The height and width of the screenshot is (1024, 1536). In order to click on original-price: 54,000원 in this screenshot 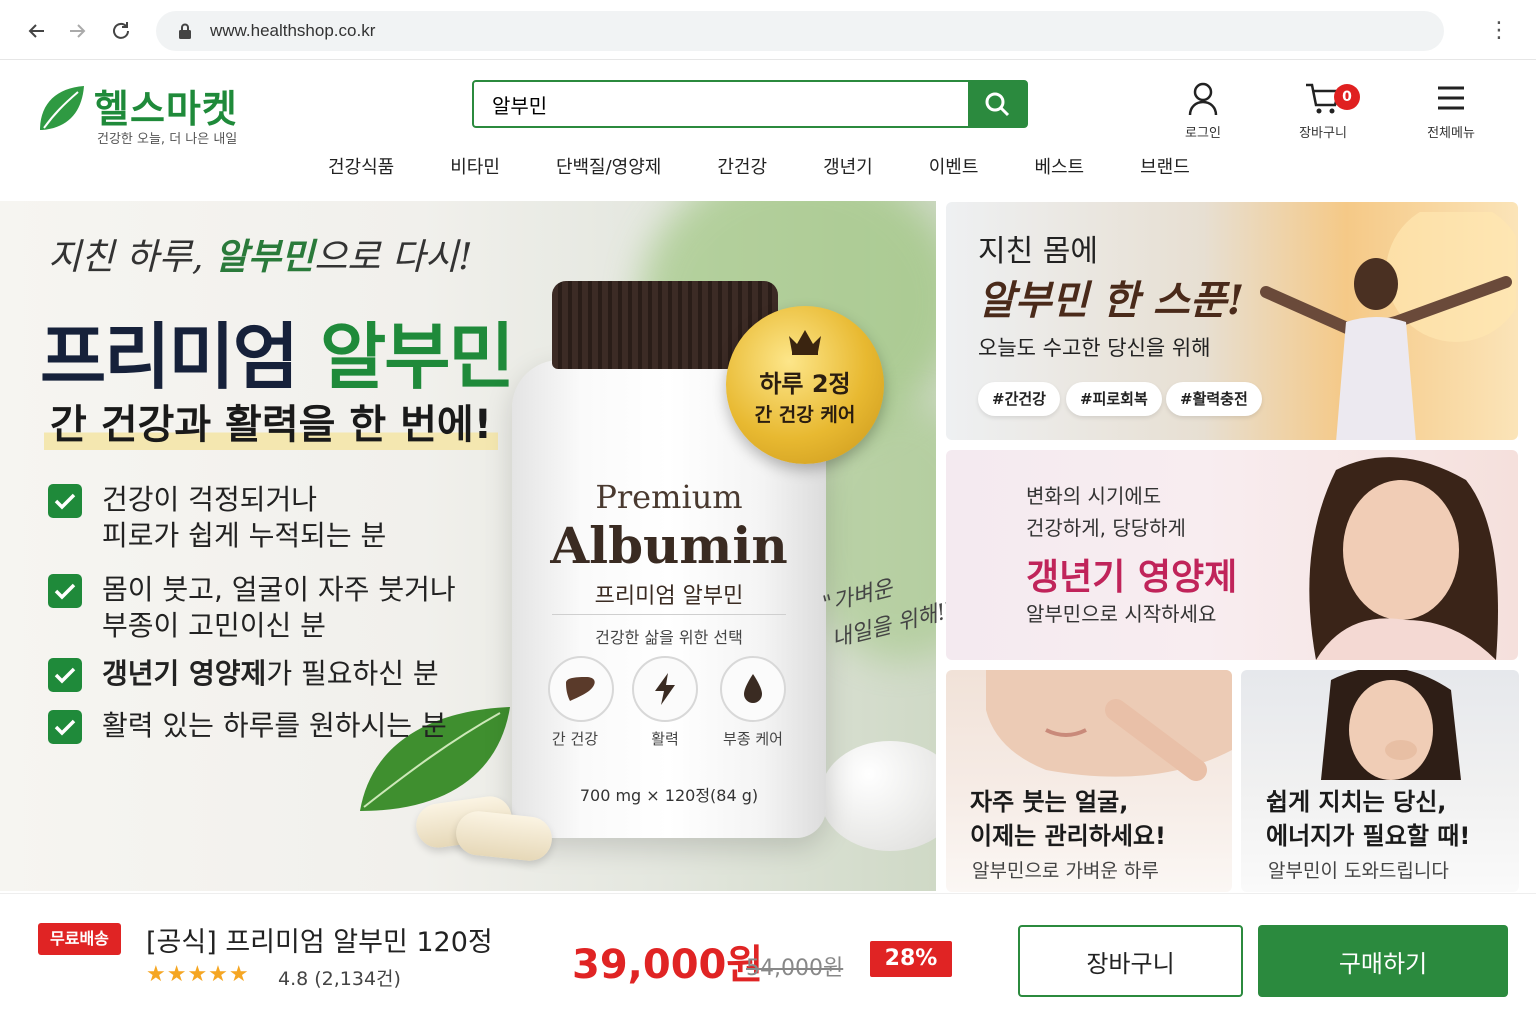, I will do `click(795, 968)`.